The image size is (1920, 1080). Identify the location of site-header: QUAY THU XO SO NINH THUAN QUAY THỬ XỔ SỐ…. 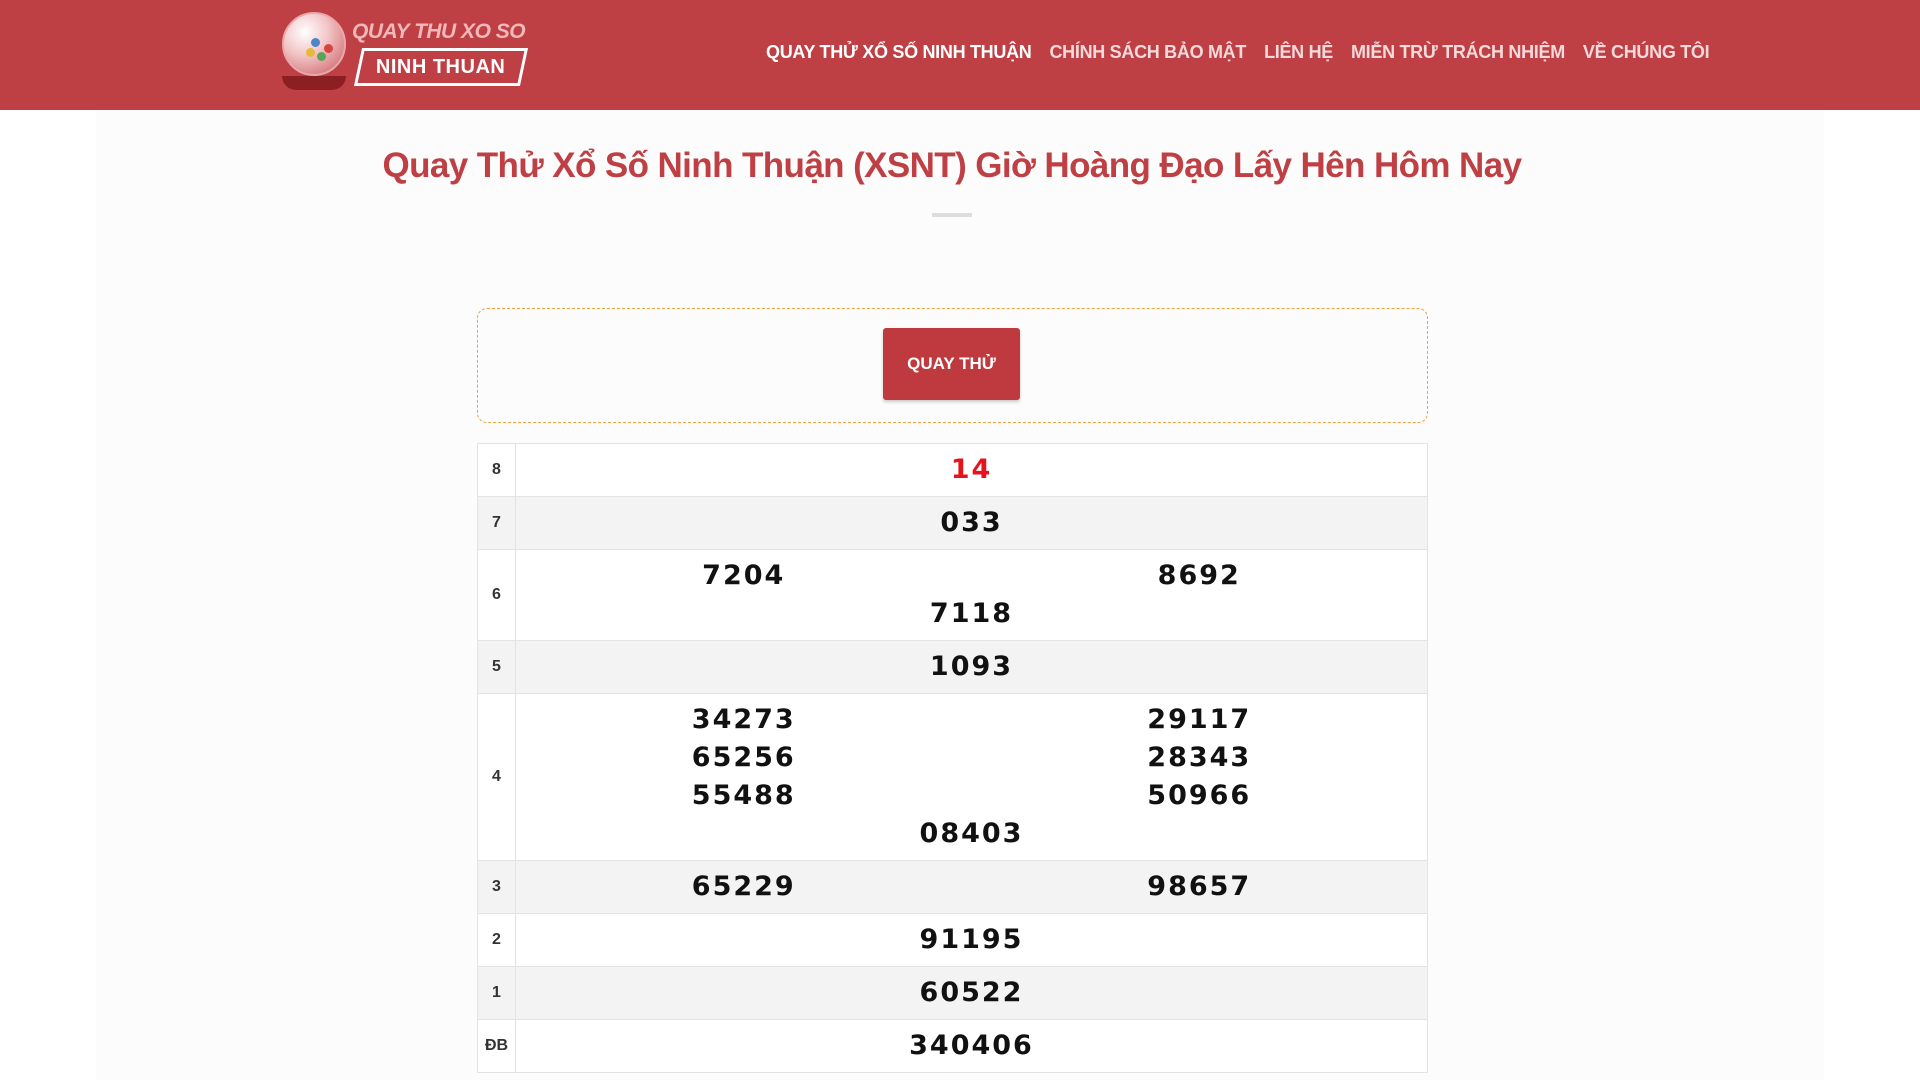
(960, 55).